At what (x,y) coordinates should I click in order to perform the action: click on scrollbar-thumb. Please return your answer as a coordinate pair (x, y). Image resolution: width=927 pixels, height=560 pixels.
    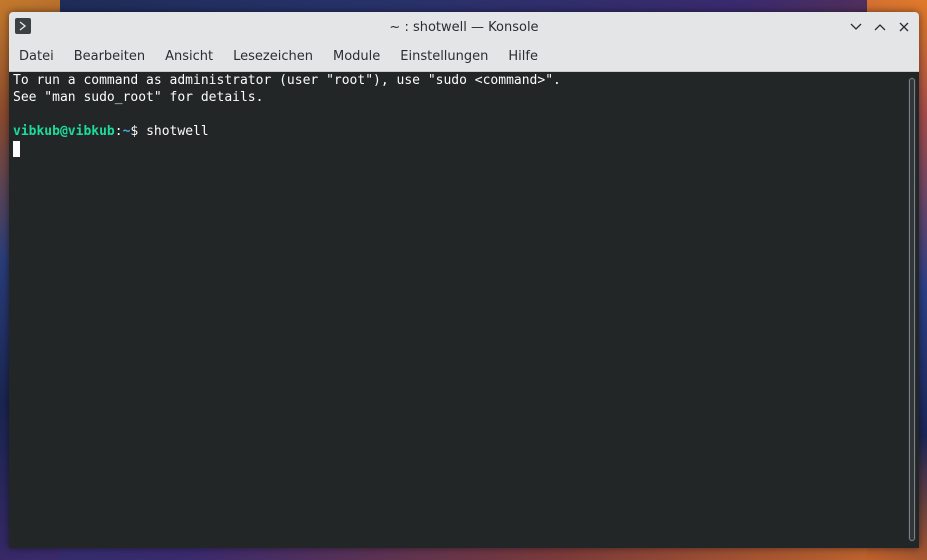
    Looking at the image, I should click on (912, 309).